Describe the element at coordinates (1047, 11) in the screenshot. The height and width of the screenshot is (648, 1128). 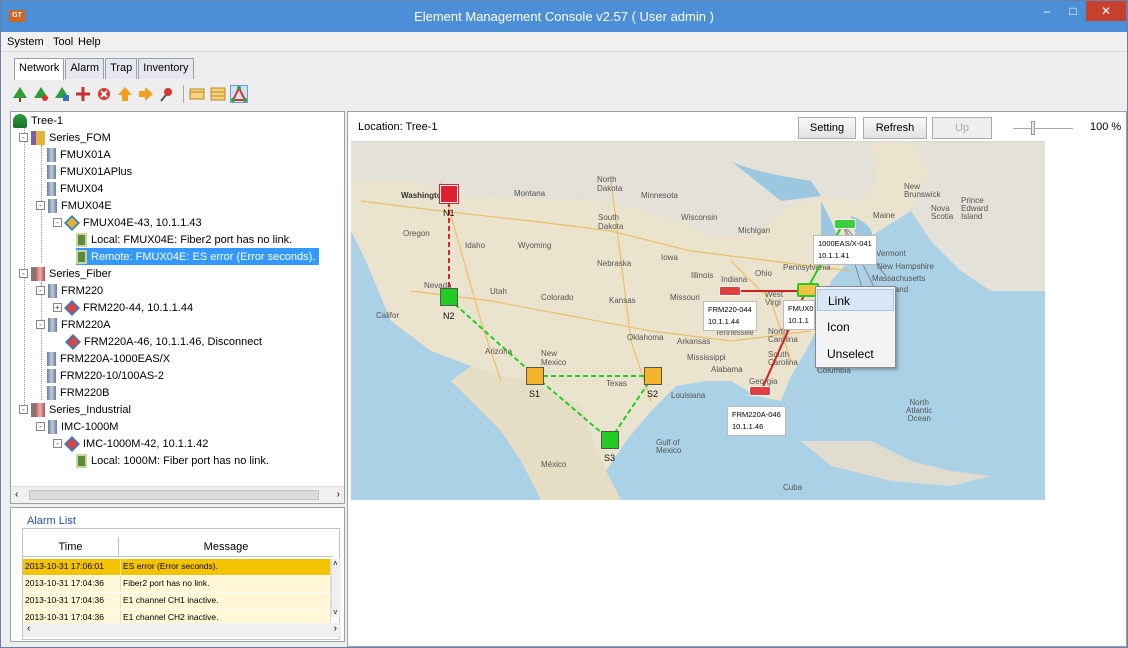
I see `minimize-icon: –` at that location.